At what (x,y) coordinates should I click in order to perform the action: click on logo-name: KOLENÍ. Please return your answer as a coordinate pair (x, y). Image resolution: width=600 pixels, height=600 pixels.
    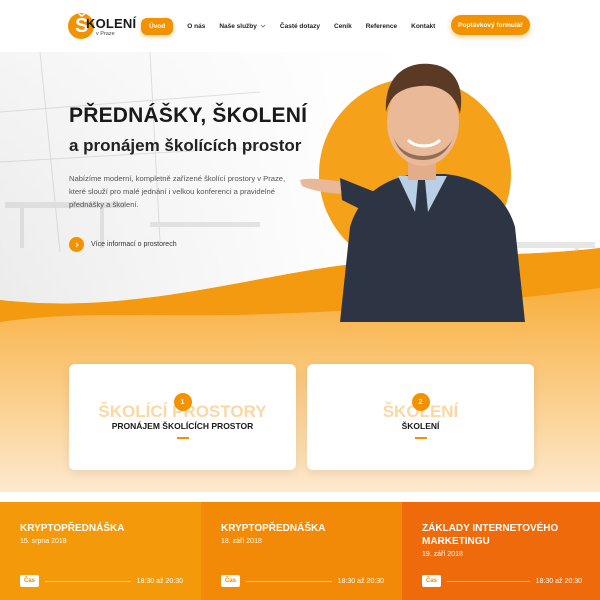
    Looking at the image, I should click on (111, 23).